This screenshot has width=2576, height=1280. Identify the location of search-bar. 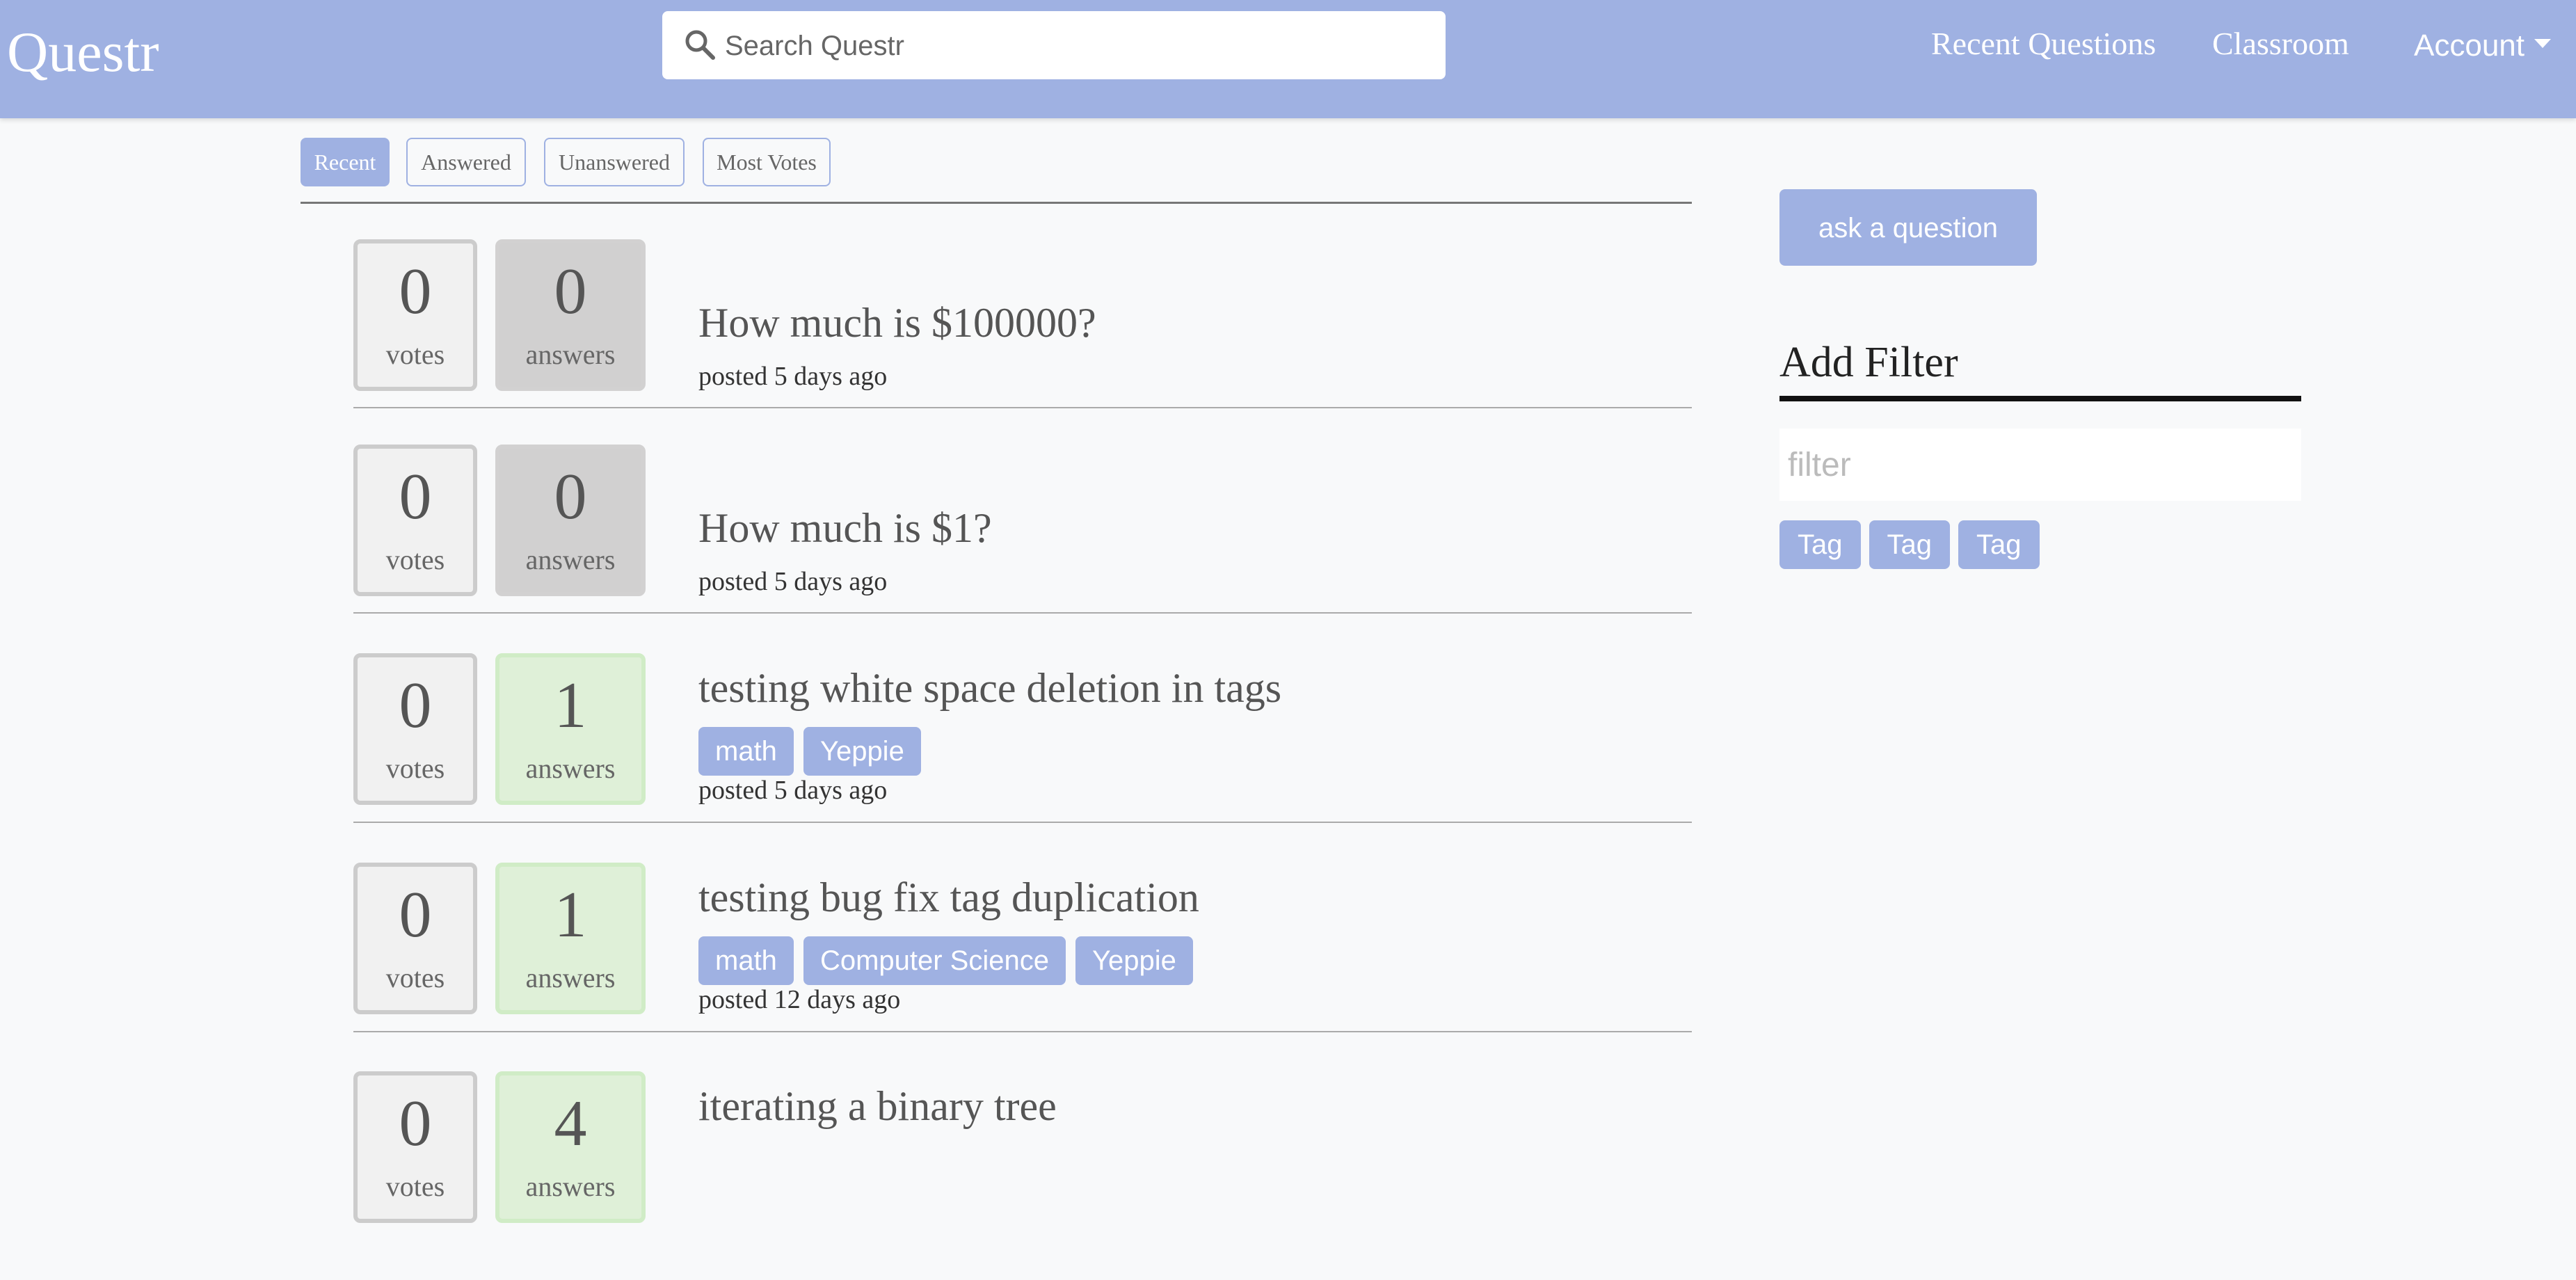
(1054, 45).